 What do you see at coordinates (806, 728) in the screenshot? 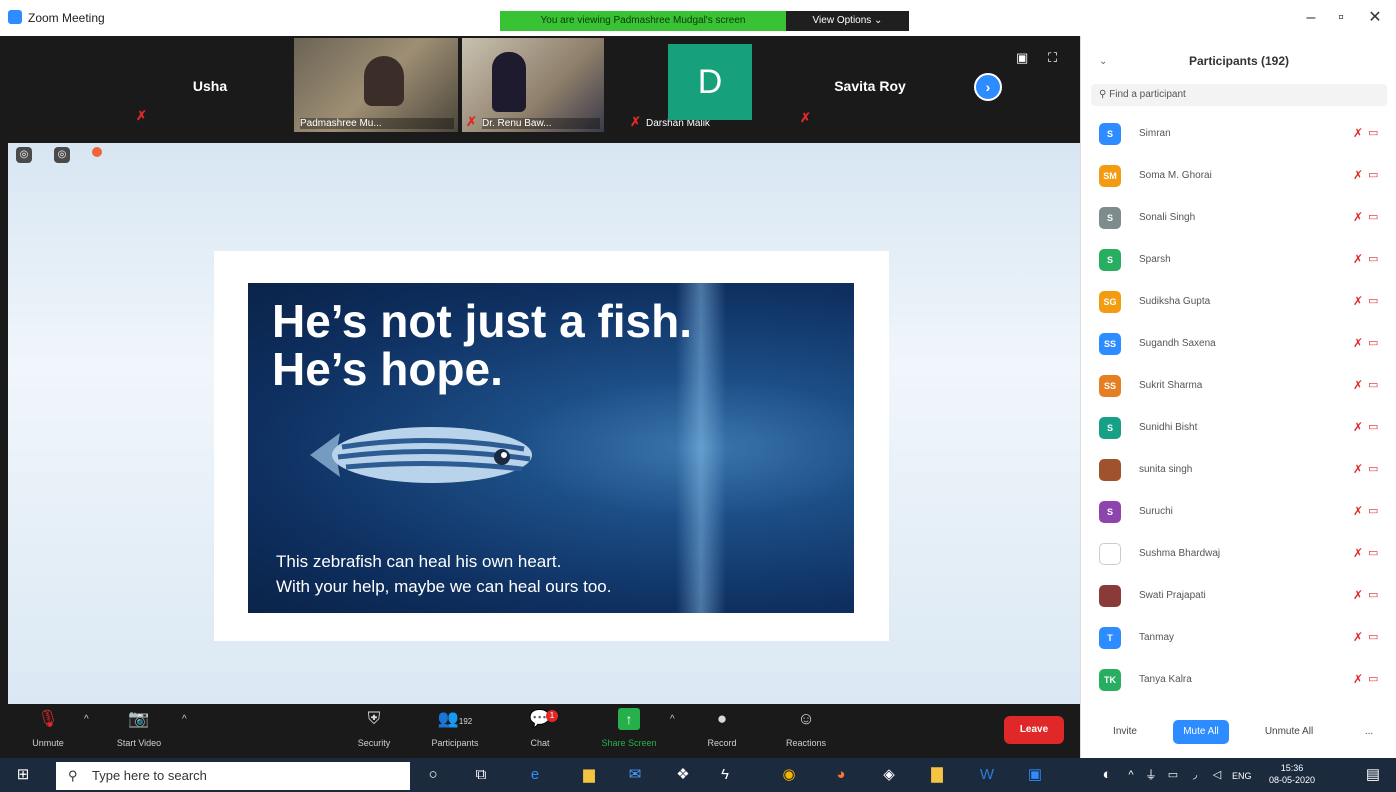
I see `reactions-button: ☺ Reactions` at bounding box center [806, 728].